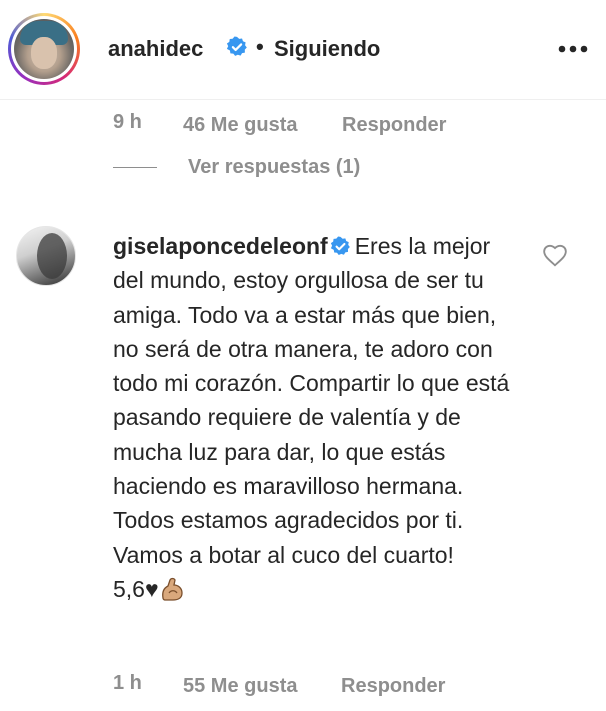 The height and width of the screenshot is (711, 606). I want to click on comment-avatar, so click(46, 256).